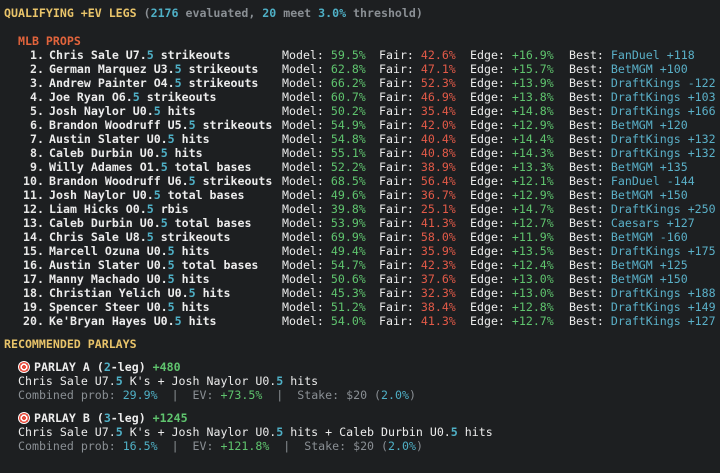  I want to click on combined-prob: 16.5%, so click(140, 446).